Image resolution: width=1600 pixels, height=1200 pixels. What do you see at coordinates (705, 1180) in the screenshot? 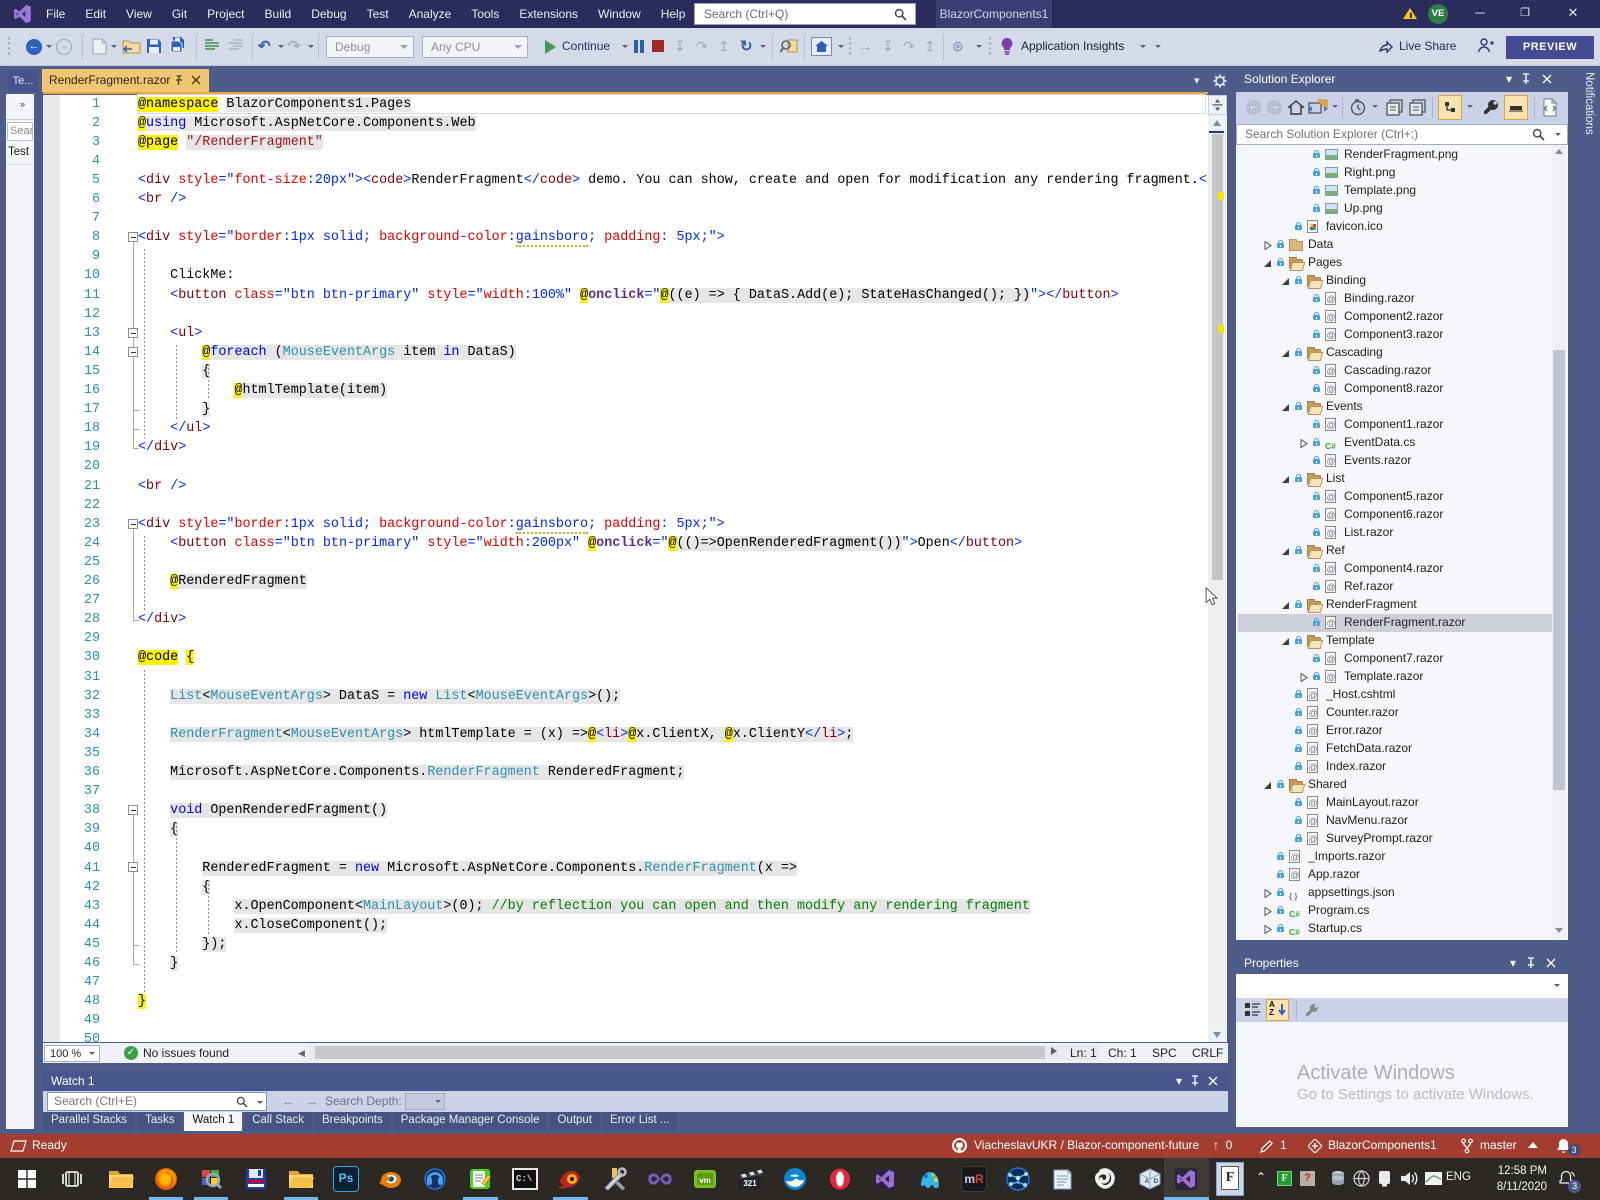
I see `svg-text: vm` at bounding box center [705, 1180].